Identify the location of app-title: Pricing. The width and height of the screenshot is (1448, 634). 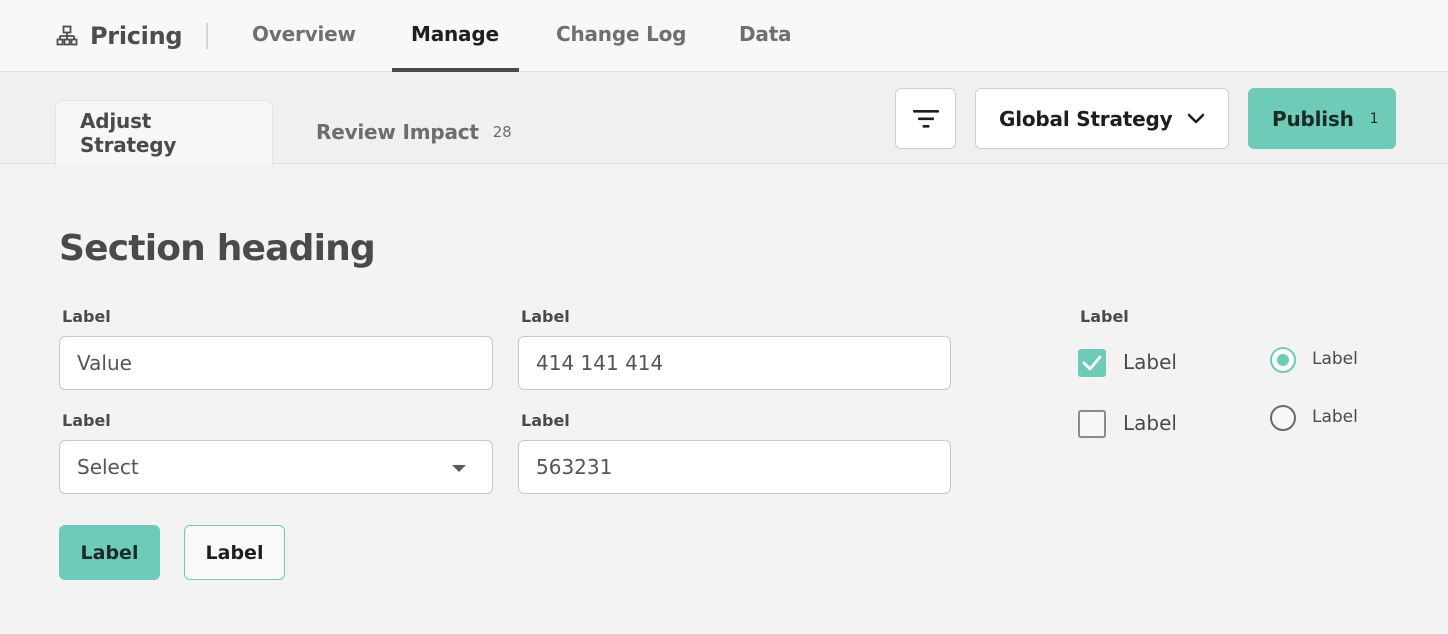
(136, 36).